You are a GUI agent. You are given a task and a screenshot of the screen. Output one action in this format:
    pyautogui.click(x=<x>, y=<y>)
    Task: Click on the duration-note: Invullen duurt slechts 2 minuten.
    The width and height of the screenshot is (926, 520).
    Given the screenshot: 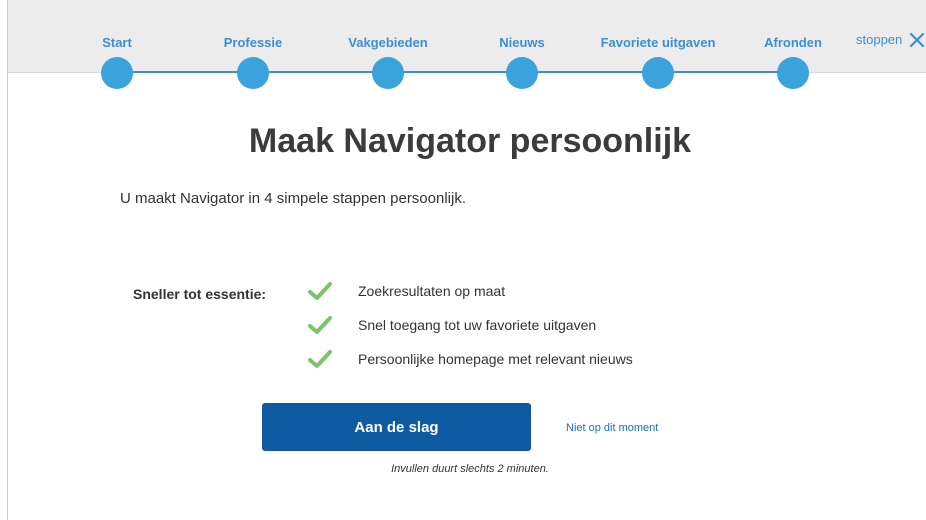 What is the action you would take?
    pyautogui.click(x=470, y=469)
    